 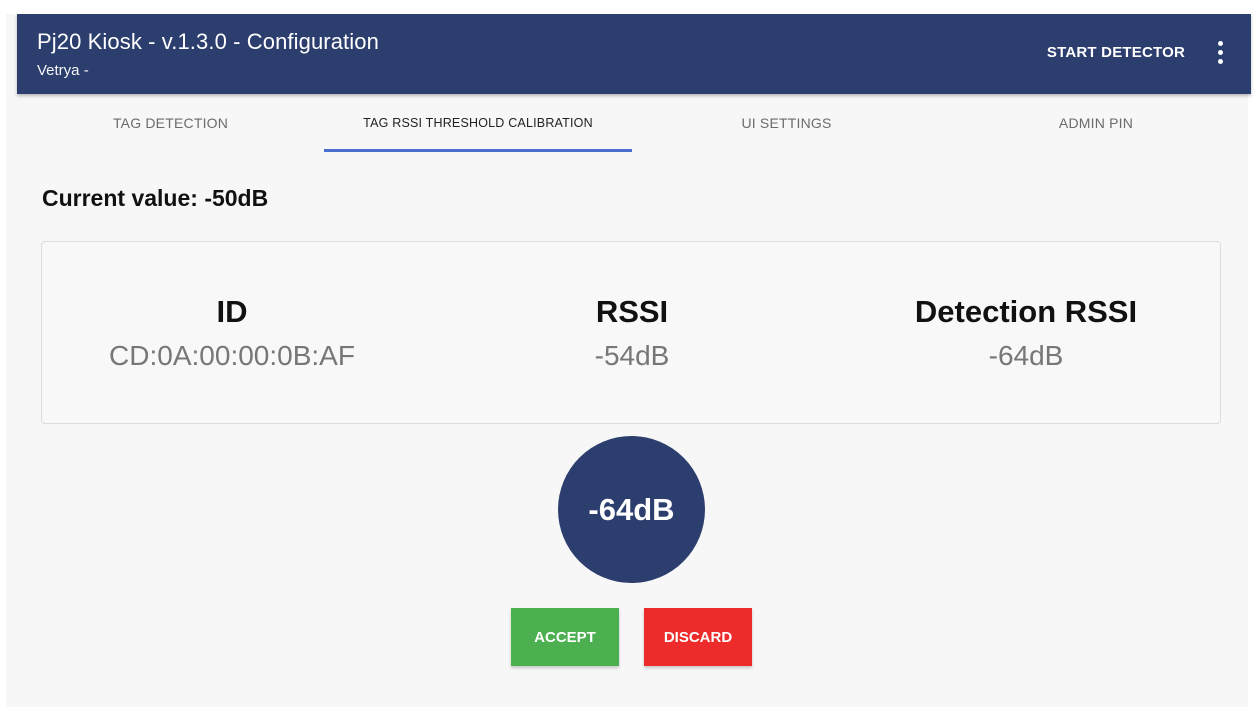 What do you see at coordinates (565, 637) in the screenshot?
I see `accept-button: ACCEPT` at bounding box center [565, 637].